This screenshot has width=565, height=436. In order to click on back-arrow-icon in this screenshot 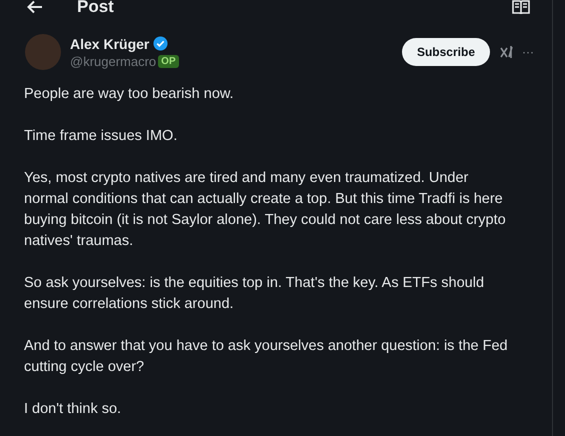, I will do `click(35, 7)`.